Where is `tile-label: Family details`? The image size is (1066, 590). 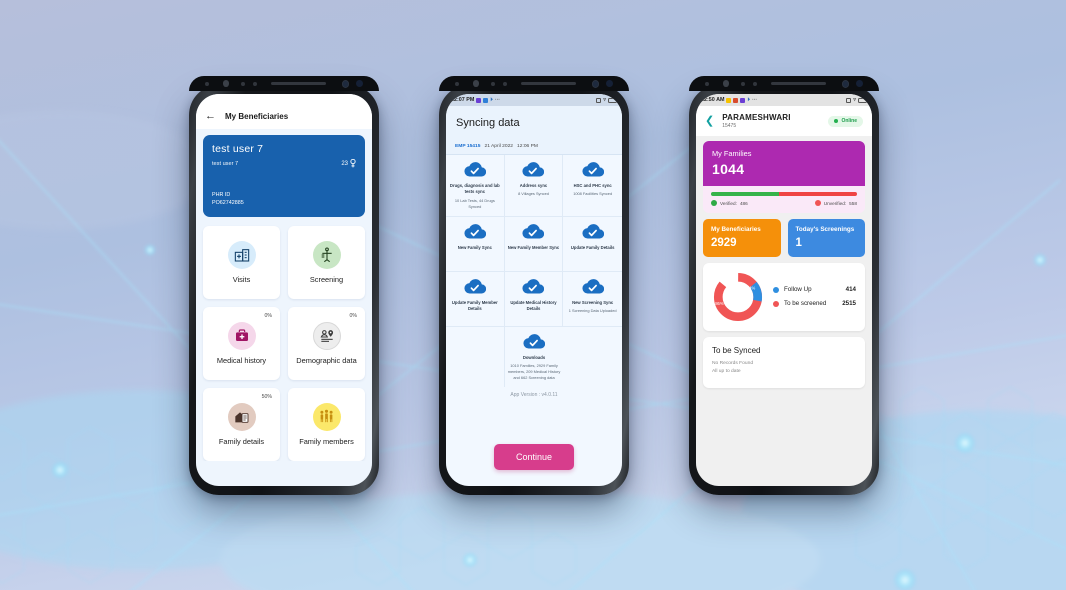
tile-label: Family details is located at coordinates (241, 441).